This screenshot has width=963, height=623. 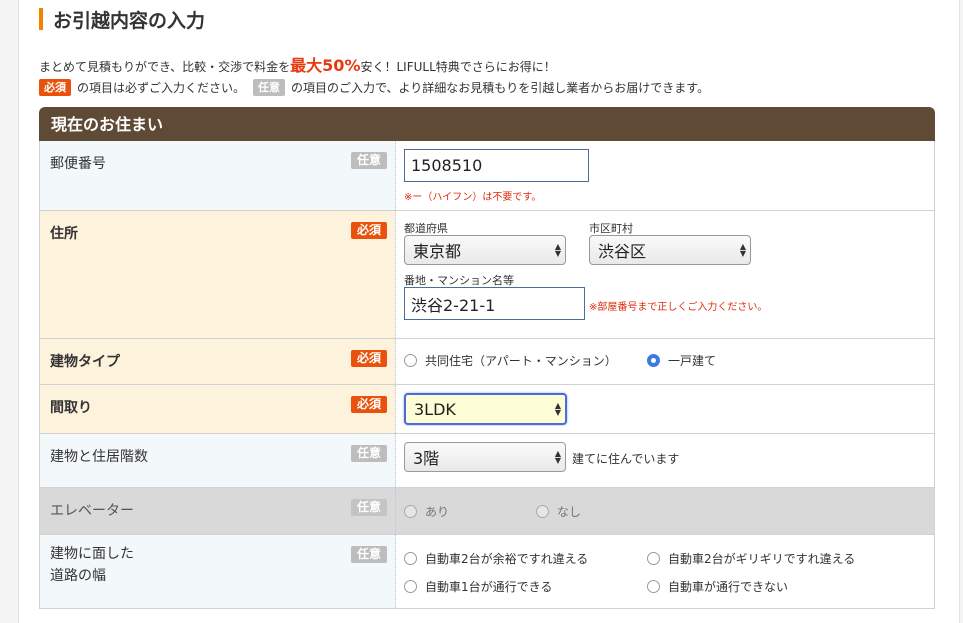 What do you see at coordinates (161, 88) in the screenshot?
I see `intro-line-2-mid: の項目は必ずご入力ください。` at bounding box center [161, 88].